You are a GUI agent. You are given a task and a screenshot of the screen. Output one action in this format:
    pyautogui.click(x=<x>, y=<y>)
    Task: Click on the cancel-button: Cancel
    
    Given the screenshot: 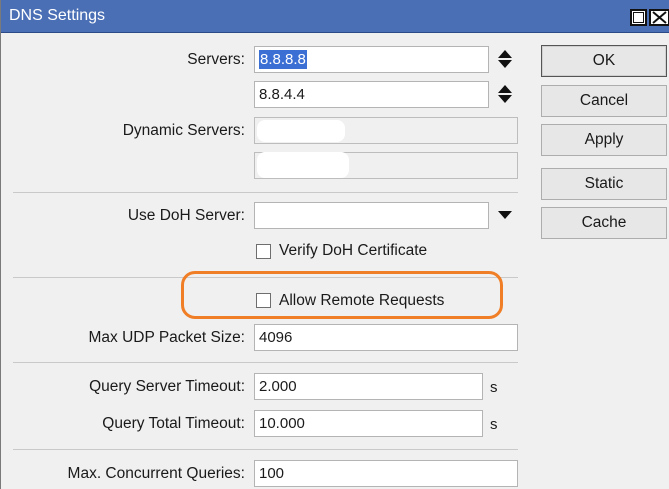 What is the action you would take?
    pyautogui.click(x=604, y=101)
    